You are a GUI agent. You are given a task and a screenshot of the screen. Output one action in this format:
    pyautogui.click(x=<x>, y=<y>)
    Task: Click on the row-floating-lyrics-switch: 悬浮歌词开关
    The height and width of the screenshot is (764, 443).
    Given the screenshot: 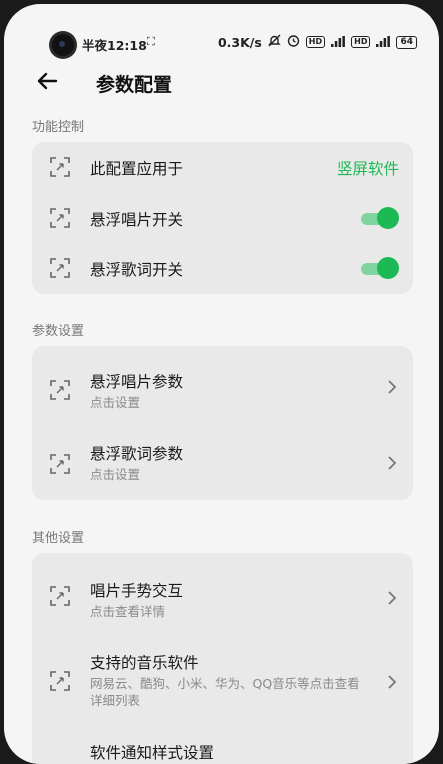 What is the action you would take?
    pyautogui.click(x=222, y=268)
    